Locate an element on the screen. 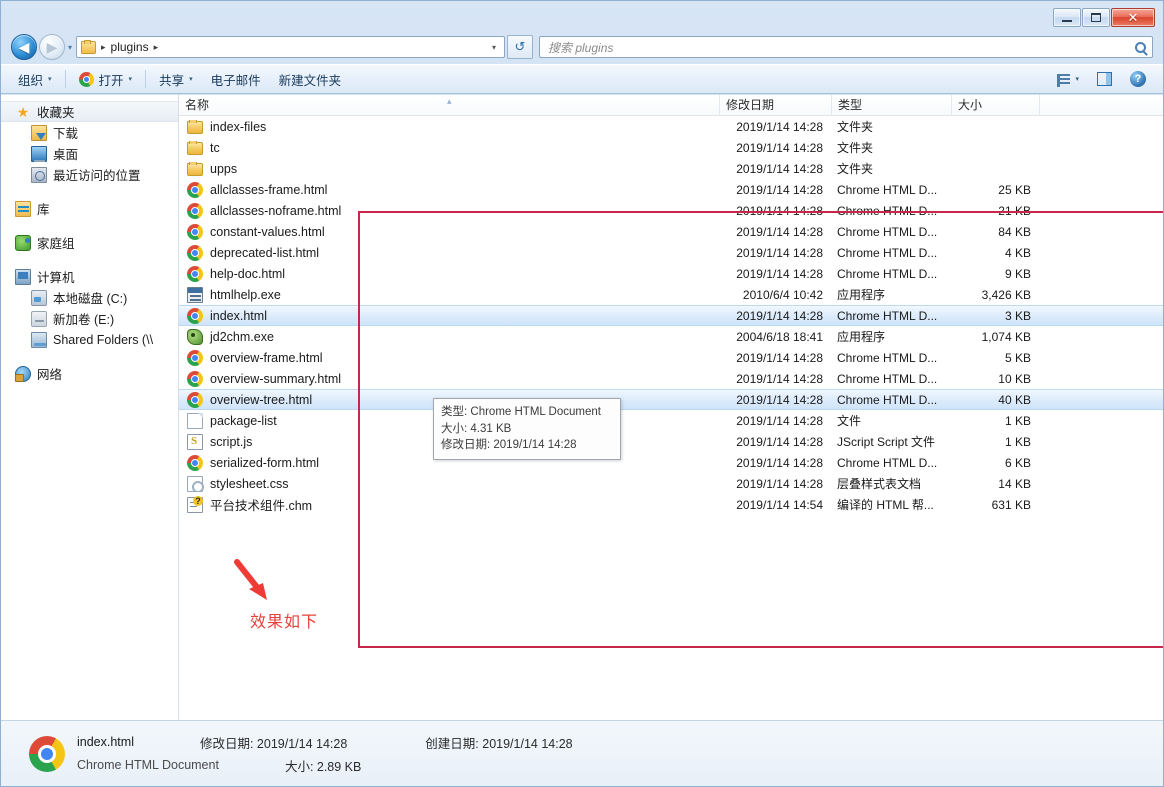 This screenshot has width=1164, height=787. column-header-type: 类型 is located at coordinates (891, 105).